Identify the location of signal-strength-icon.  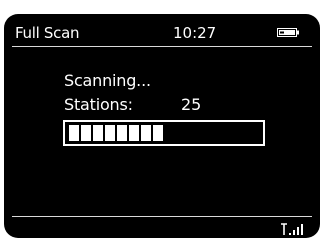
(292, 229).